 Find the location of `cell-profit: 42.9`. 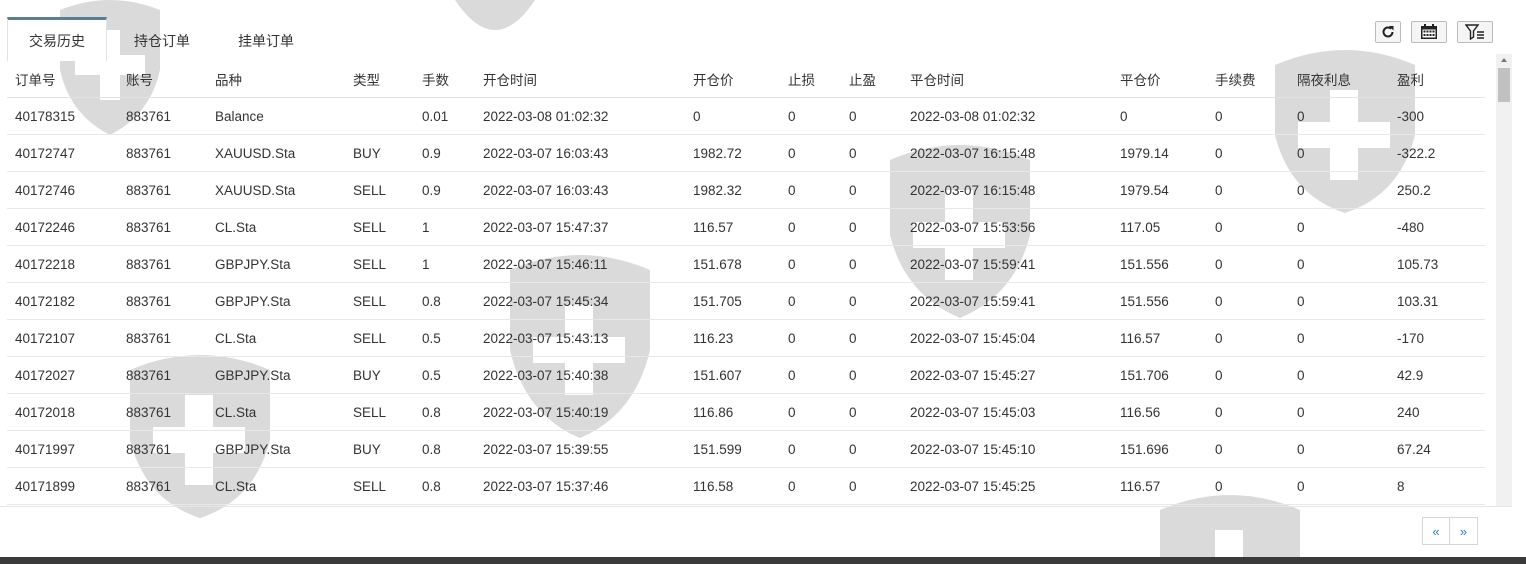

cell-profit: 42.9 is located at coordinates (1437, 375).